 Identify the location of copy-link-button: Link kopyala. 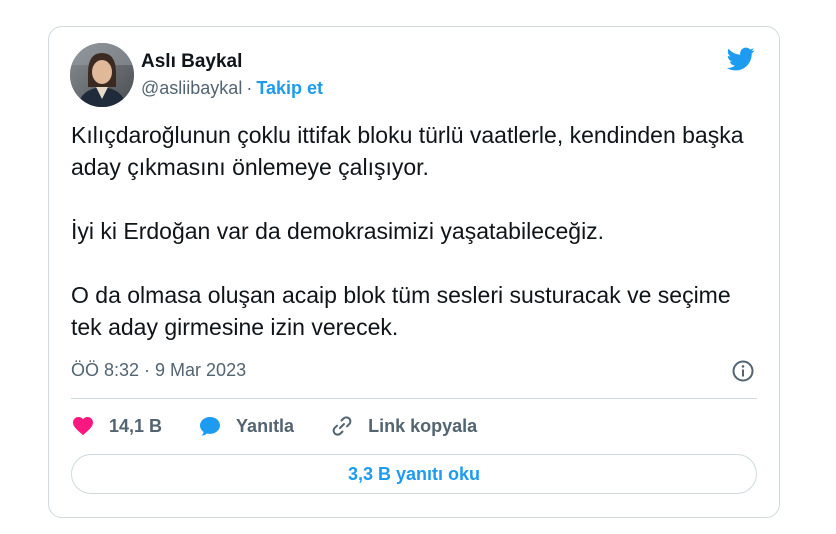
(403, 426).